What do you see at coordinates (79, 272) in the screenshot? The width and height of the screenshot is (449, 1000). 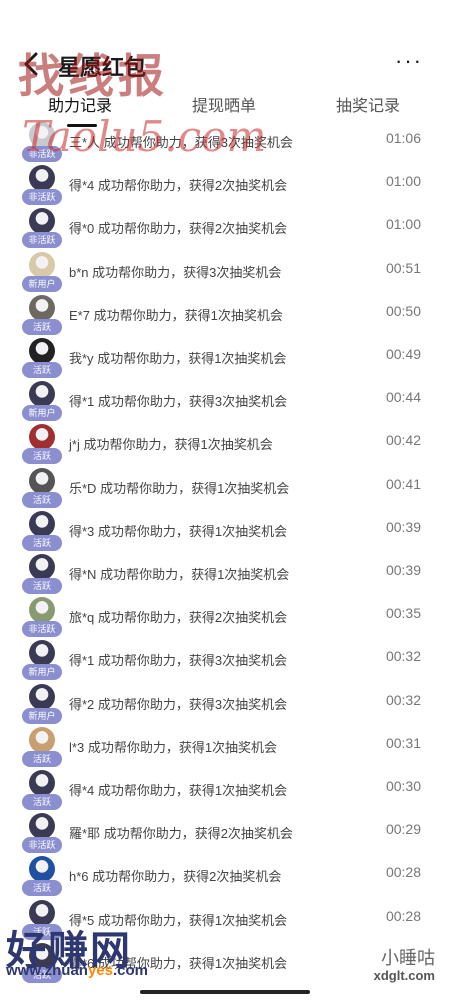 I see `assist-user-name: b*n` at bounding box center [79, 272].